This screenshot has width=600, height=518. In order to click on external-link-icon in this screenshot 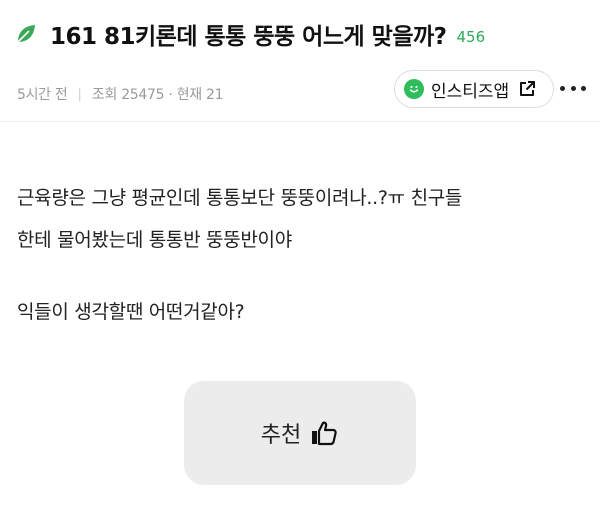, I will do `click(527, 89)`.